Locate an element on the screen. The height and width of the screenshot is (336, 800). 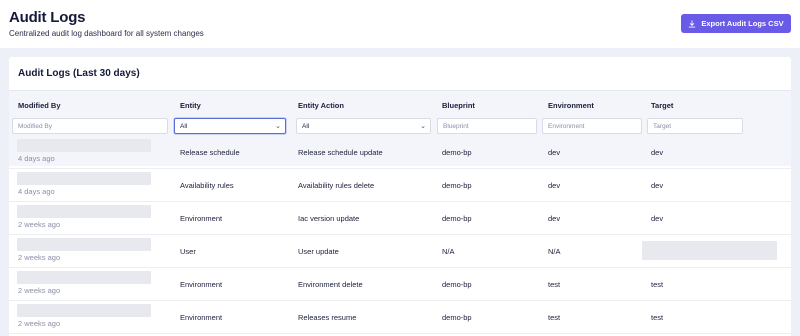
card-title: Audit Logs (Last 30 days) is located at coordinates (79, 73).